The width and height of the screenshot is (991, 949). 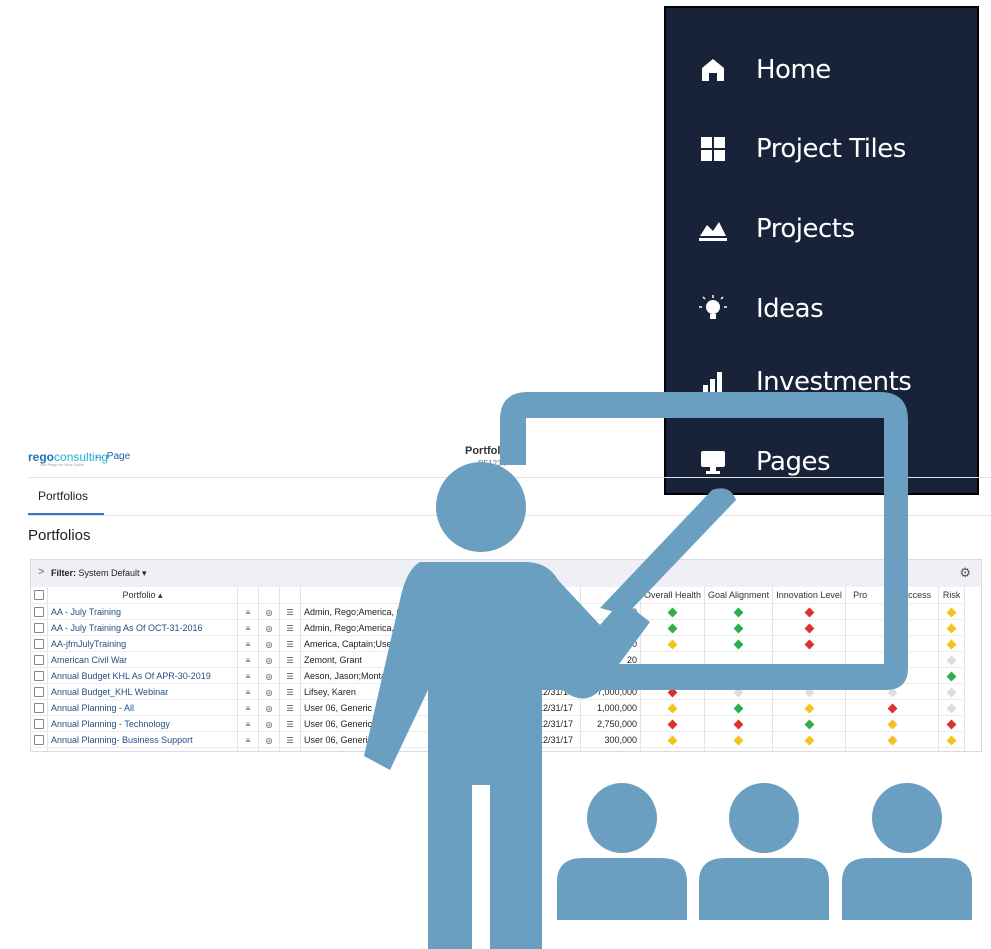 I want to click on select-all-checkbox, so click(x=39, y=595).